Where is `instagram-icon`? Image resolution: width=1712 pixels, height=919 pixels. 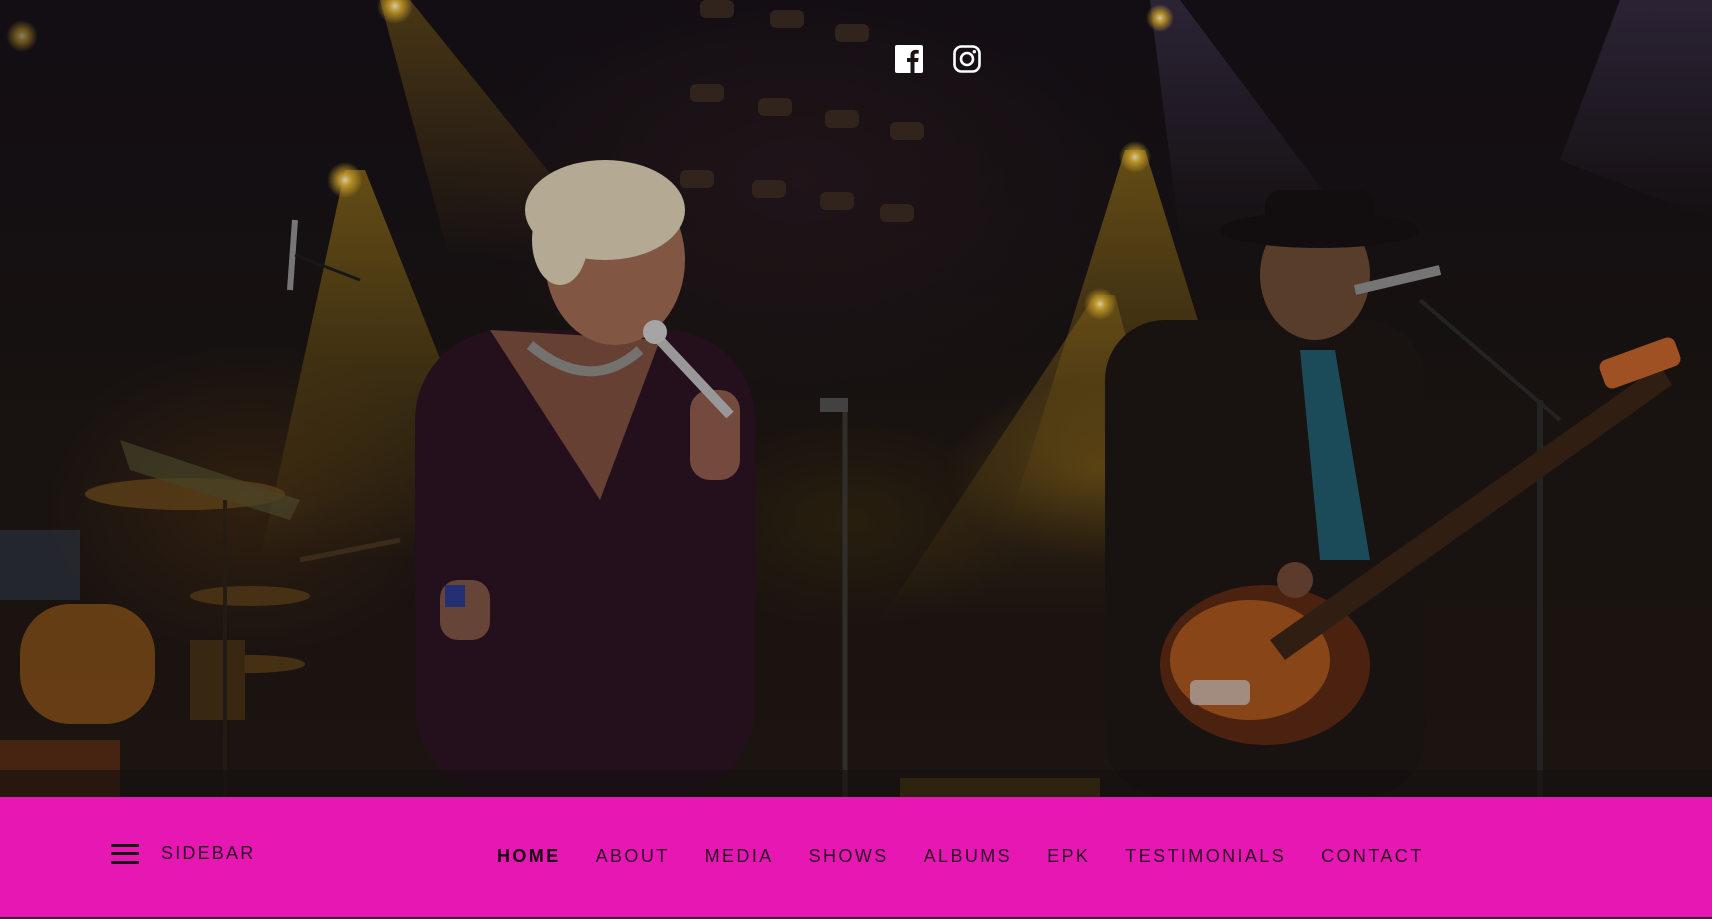
instagram-icon is located at coordinates (967, 59).